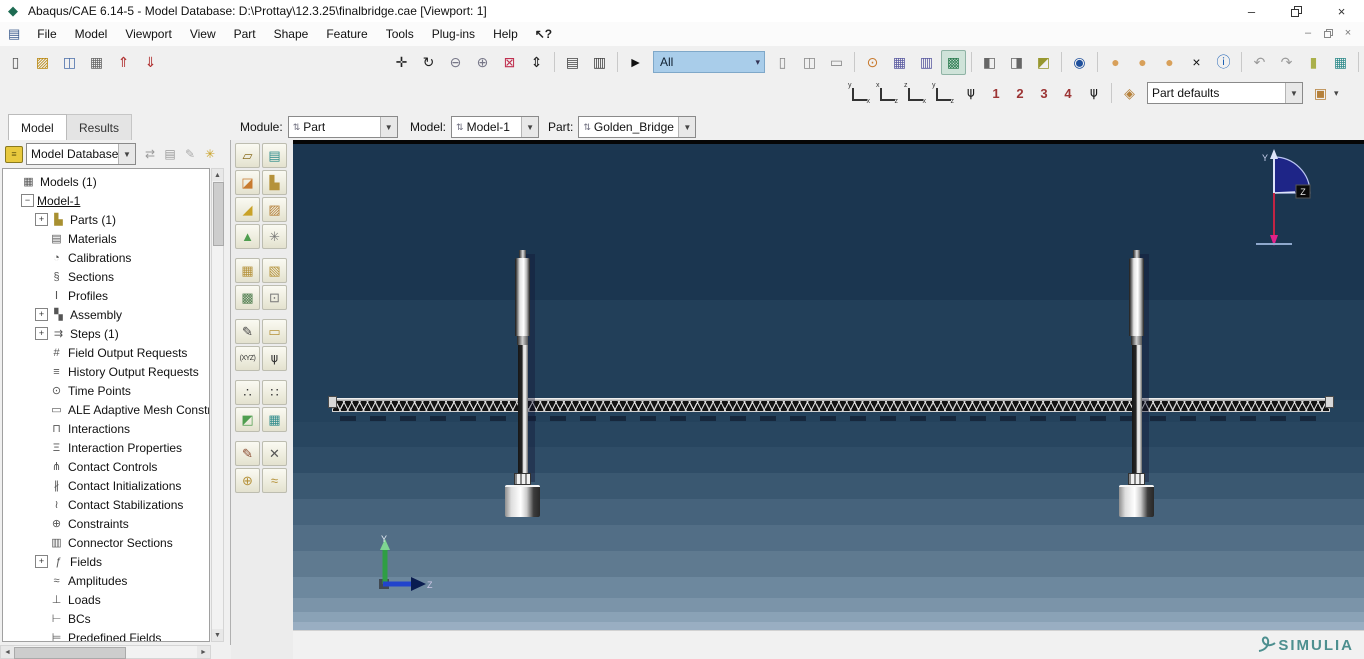 Image resolution: width=1364 pixels, height=659 pixels. What do you see at coordinates (247, 331) in the screenshot?
I see `sketch-tool: ✎` at bounding box center [247, 331].